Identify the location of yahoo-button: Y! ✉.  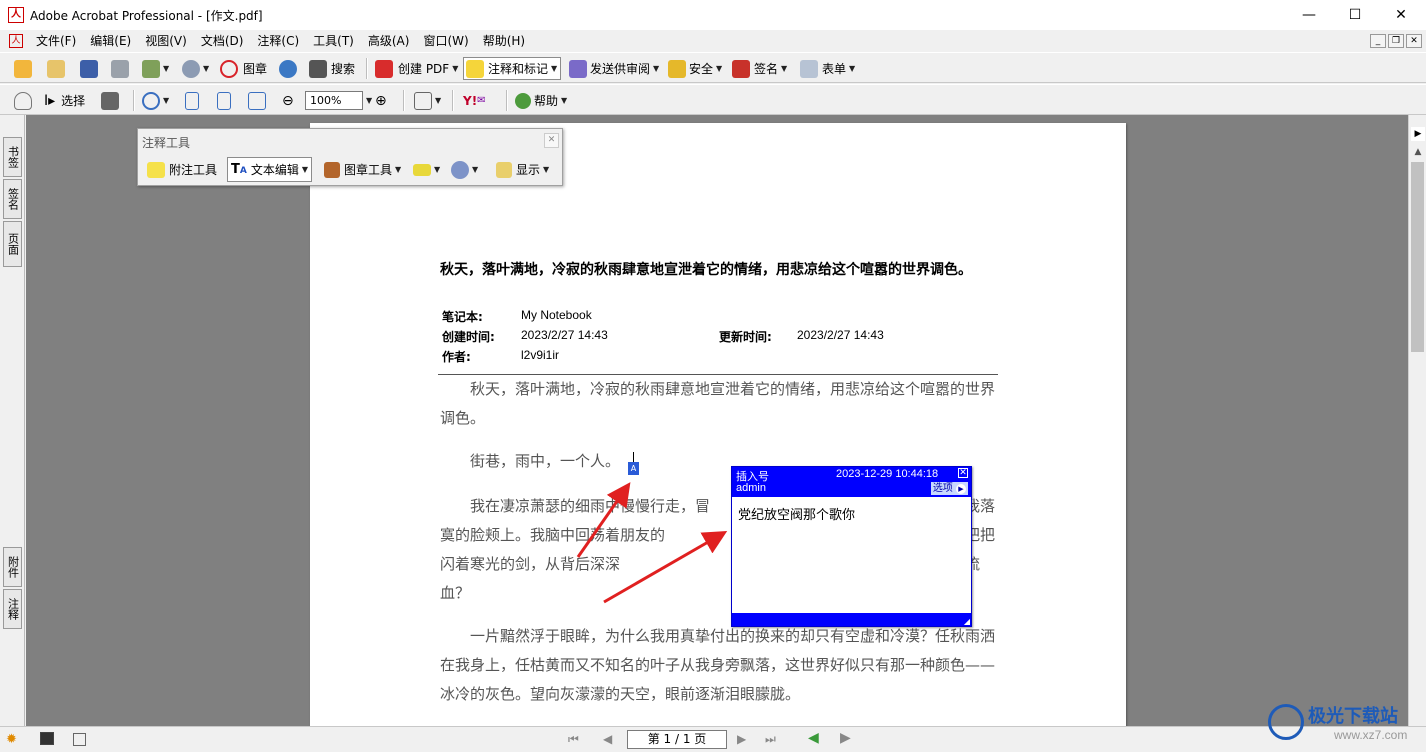
(474, 100).